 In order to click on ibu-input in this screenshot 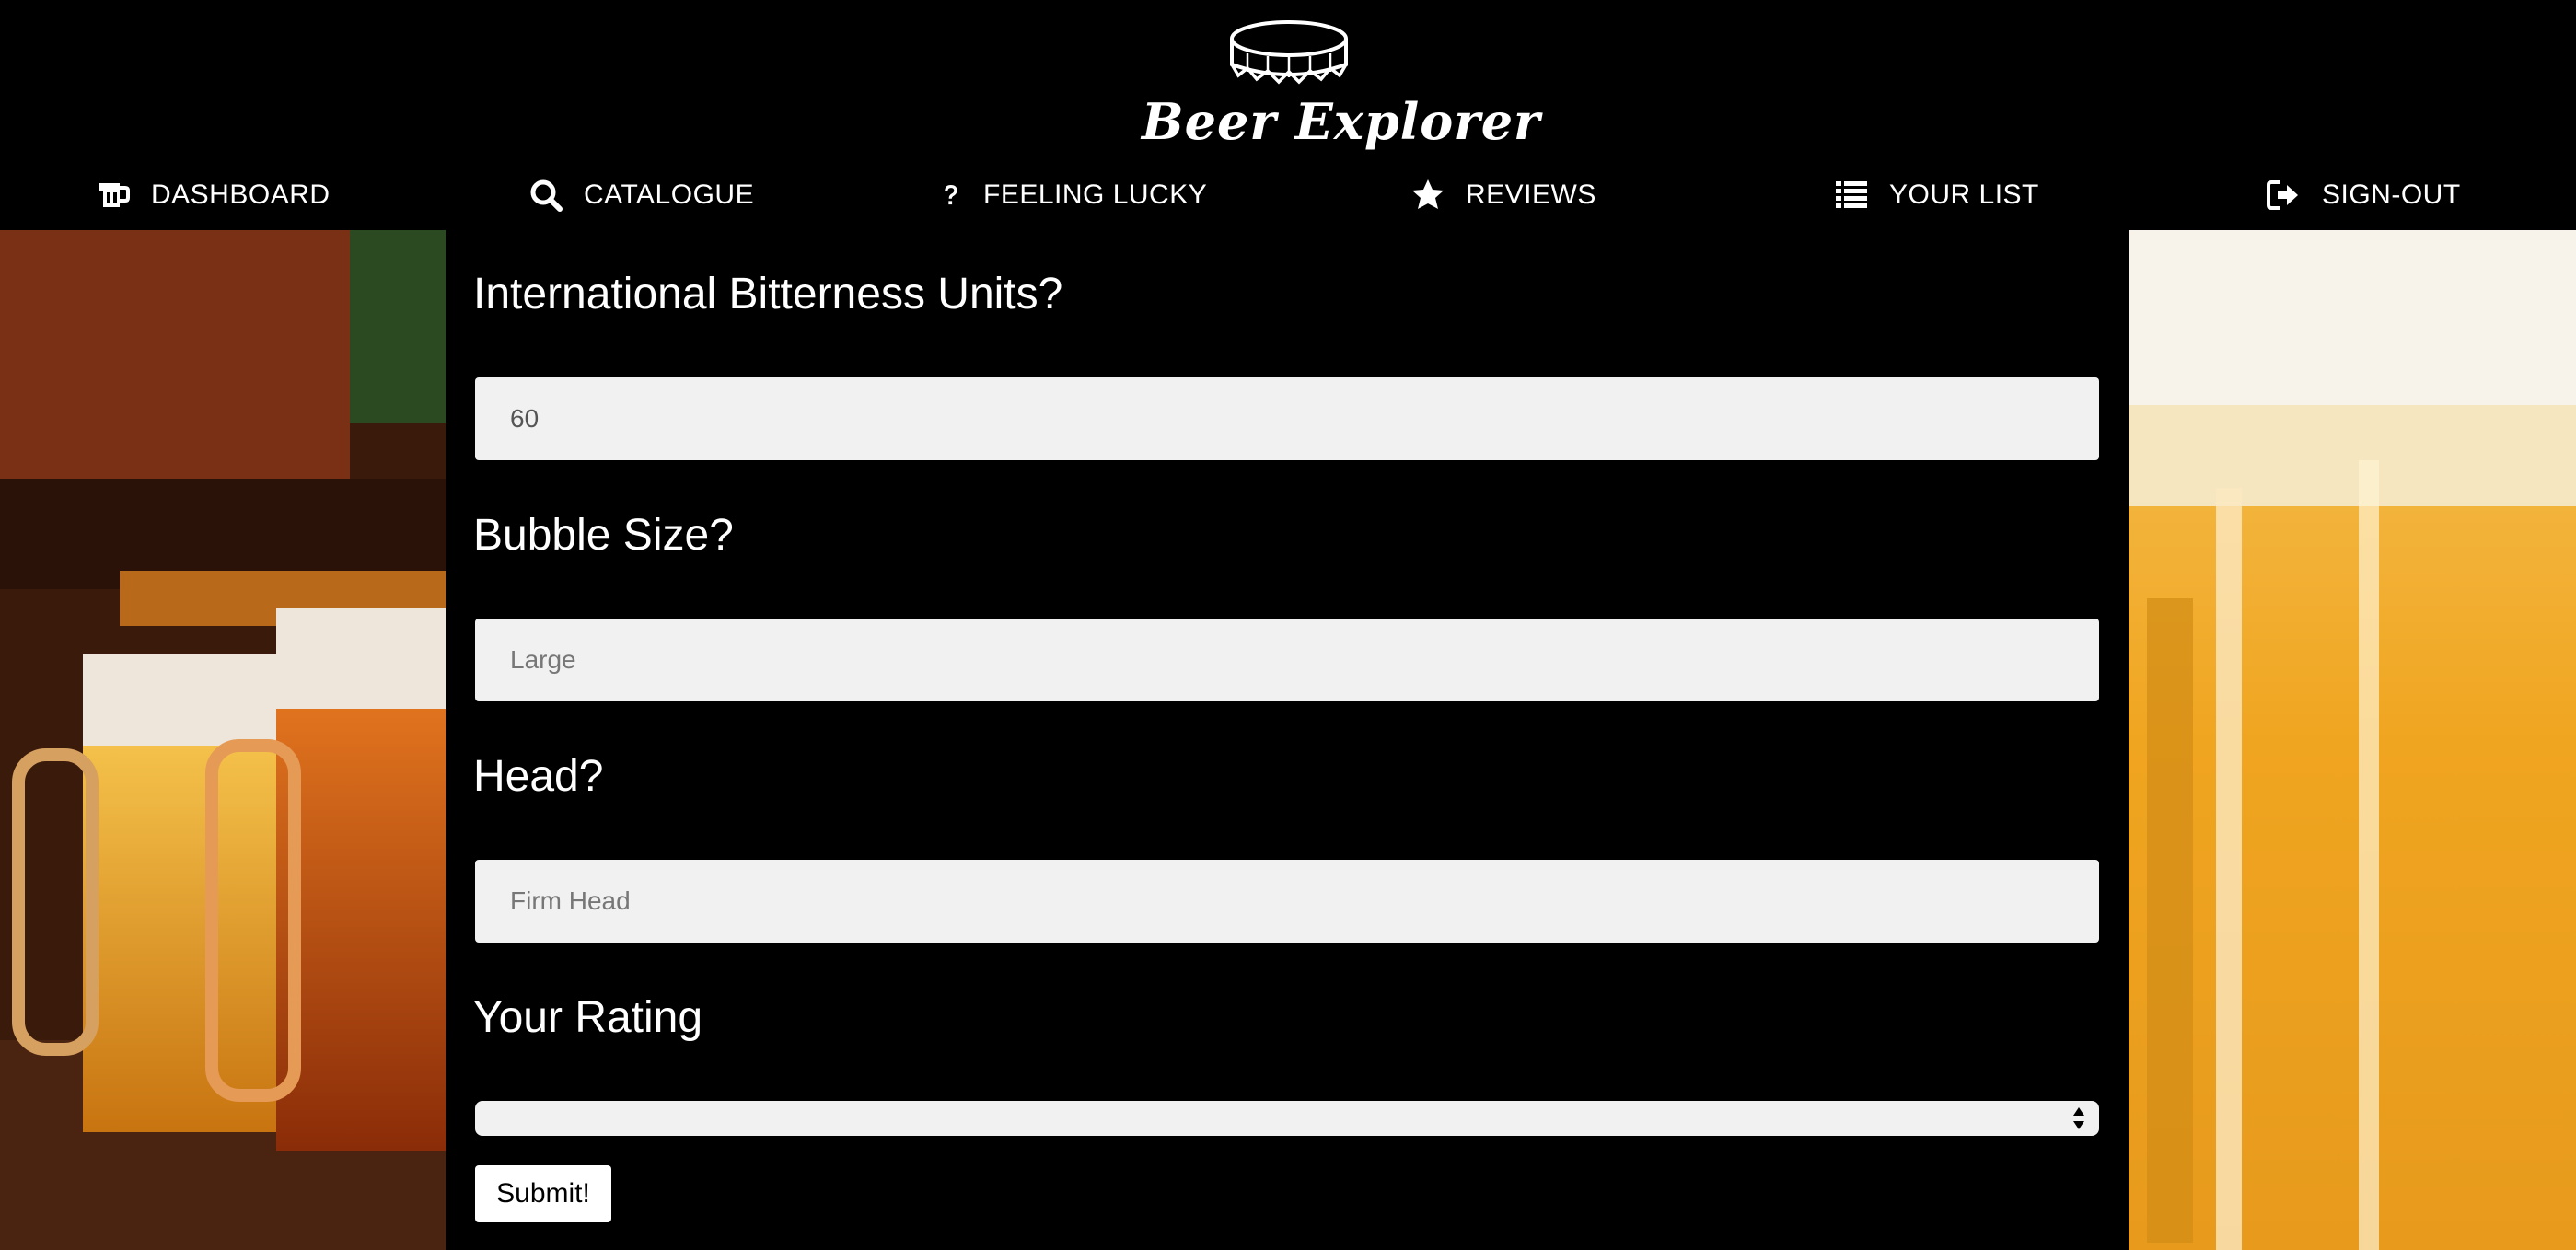, I will do `click(1287, 418)`.